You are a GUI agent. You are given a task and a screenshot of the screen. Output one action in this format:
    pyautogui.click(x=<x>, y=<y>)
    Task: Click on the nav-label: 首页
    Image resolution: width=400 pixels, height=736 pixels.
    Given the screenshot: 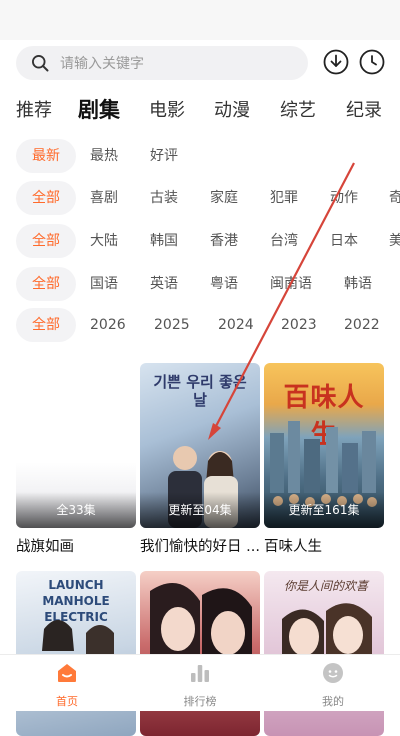 What is the action you would take?
    pyautogui.click(x=67, y=701)
    